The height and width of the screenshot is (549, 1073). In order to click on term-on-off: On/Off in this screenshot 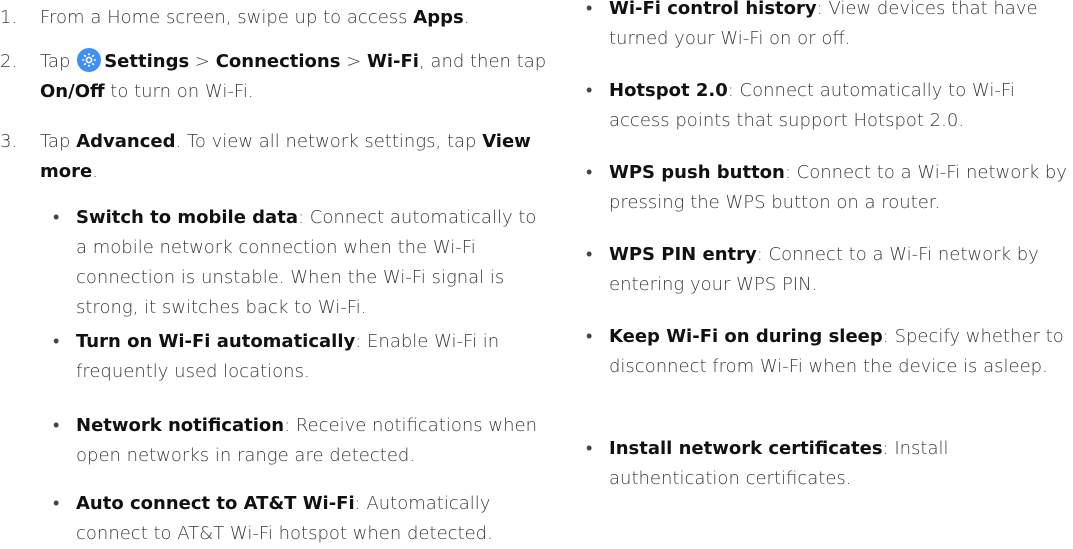, I will do `click(72, 91)`.